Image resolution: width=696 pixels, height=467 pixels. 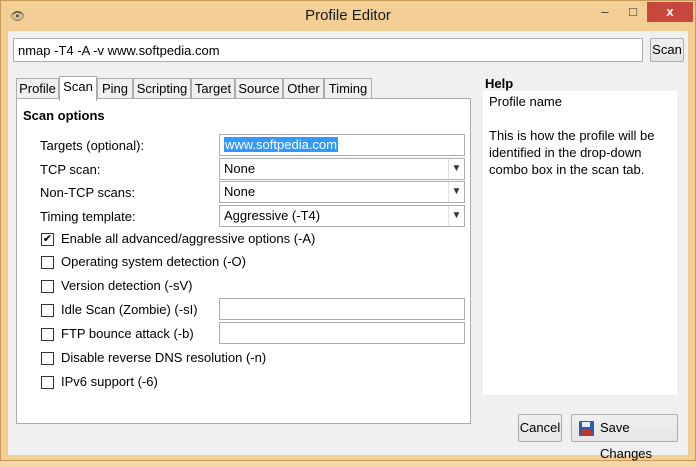 What do you see at coordinates (88, 192) in the screenshot?
I see `nontcp-scan-label: Non-TCP scans:` at bounding box center [88, 192].